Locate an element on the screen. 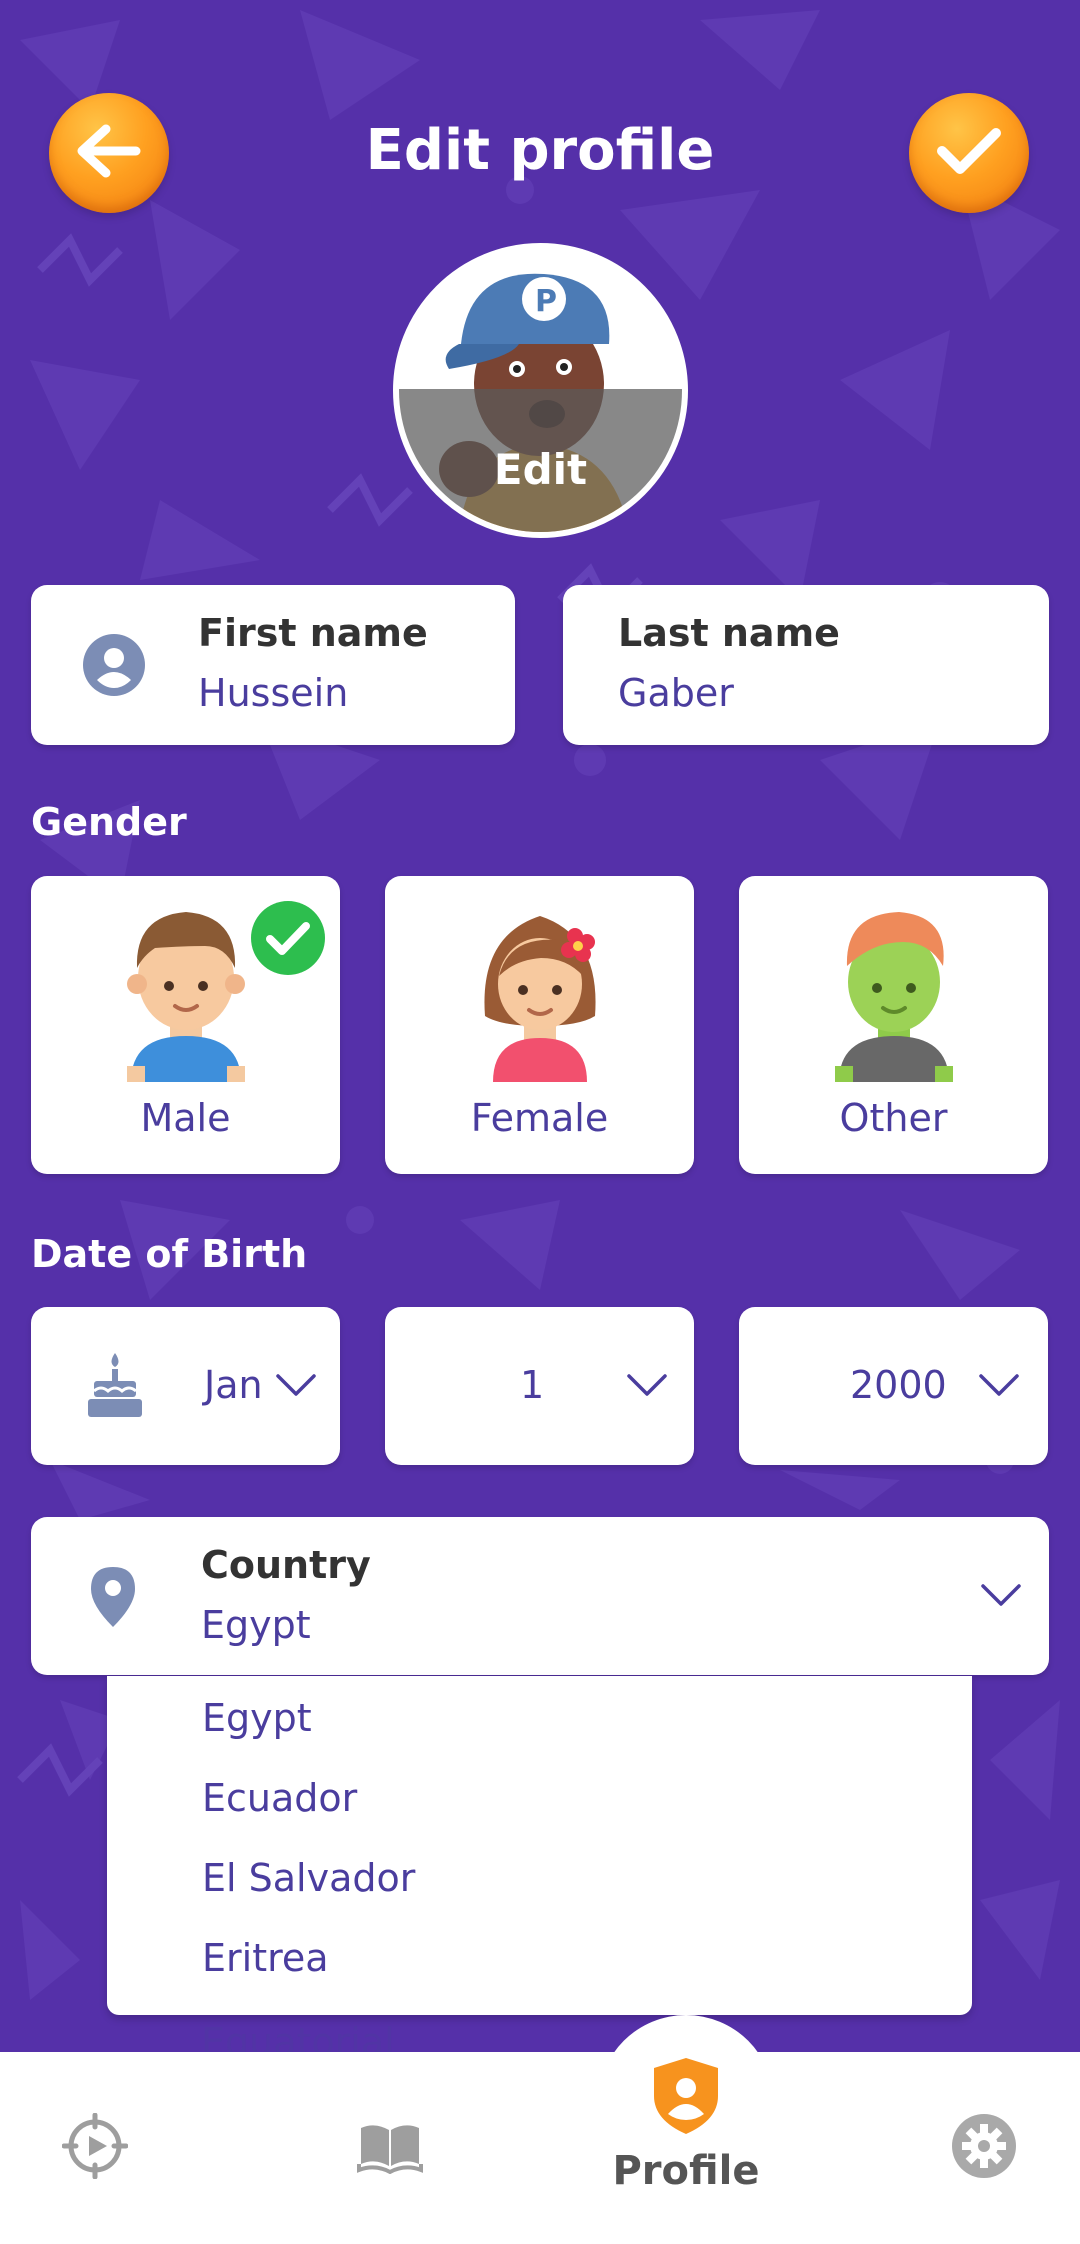 This screenshot has width=1080, height=2244. dob-section-label: Date of Birth is located at coordinates (169, 1254).